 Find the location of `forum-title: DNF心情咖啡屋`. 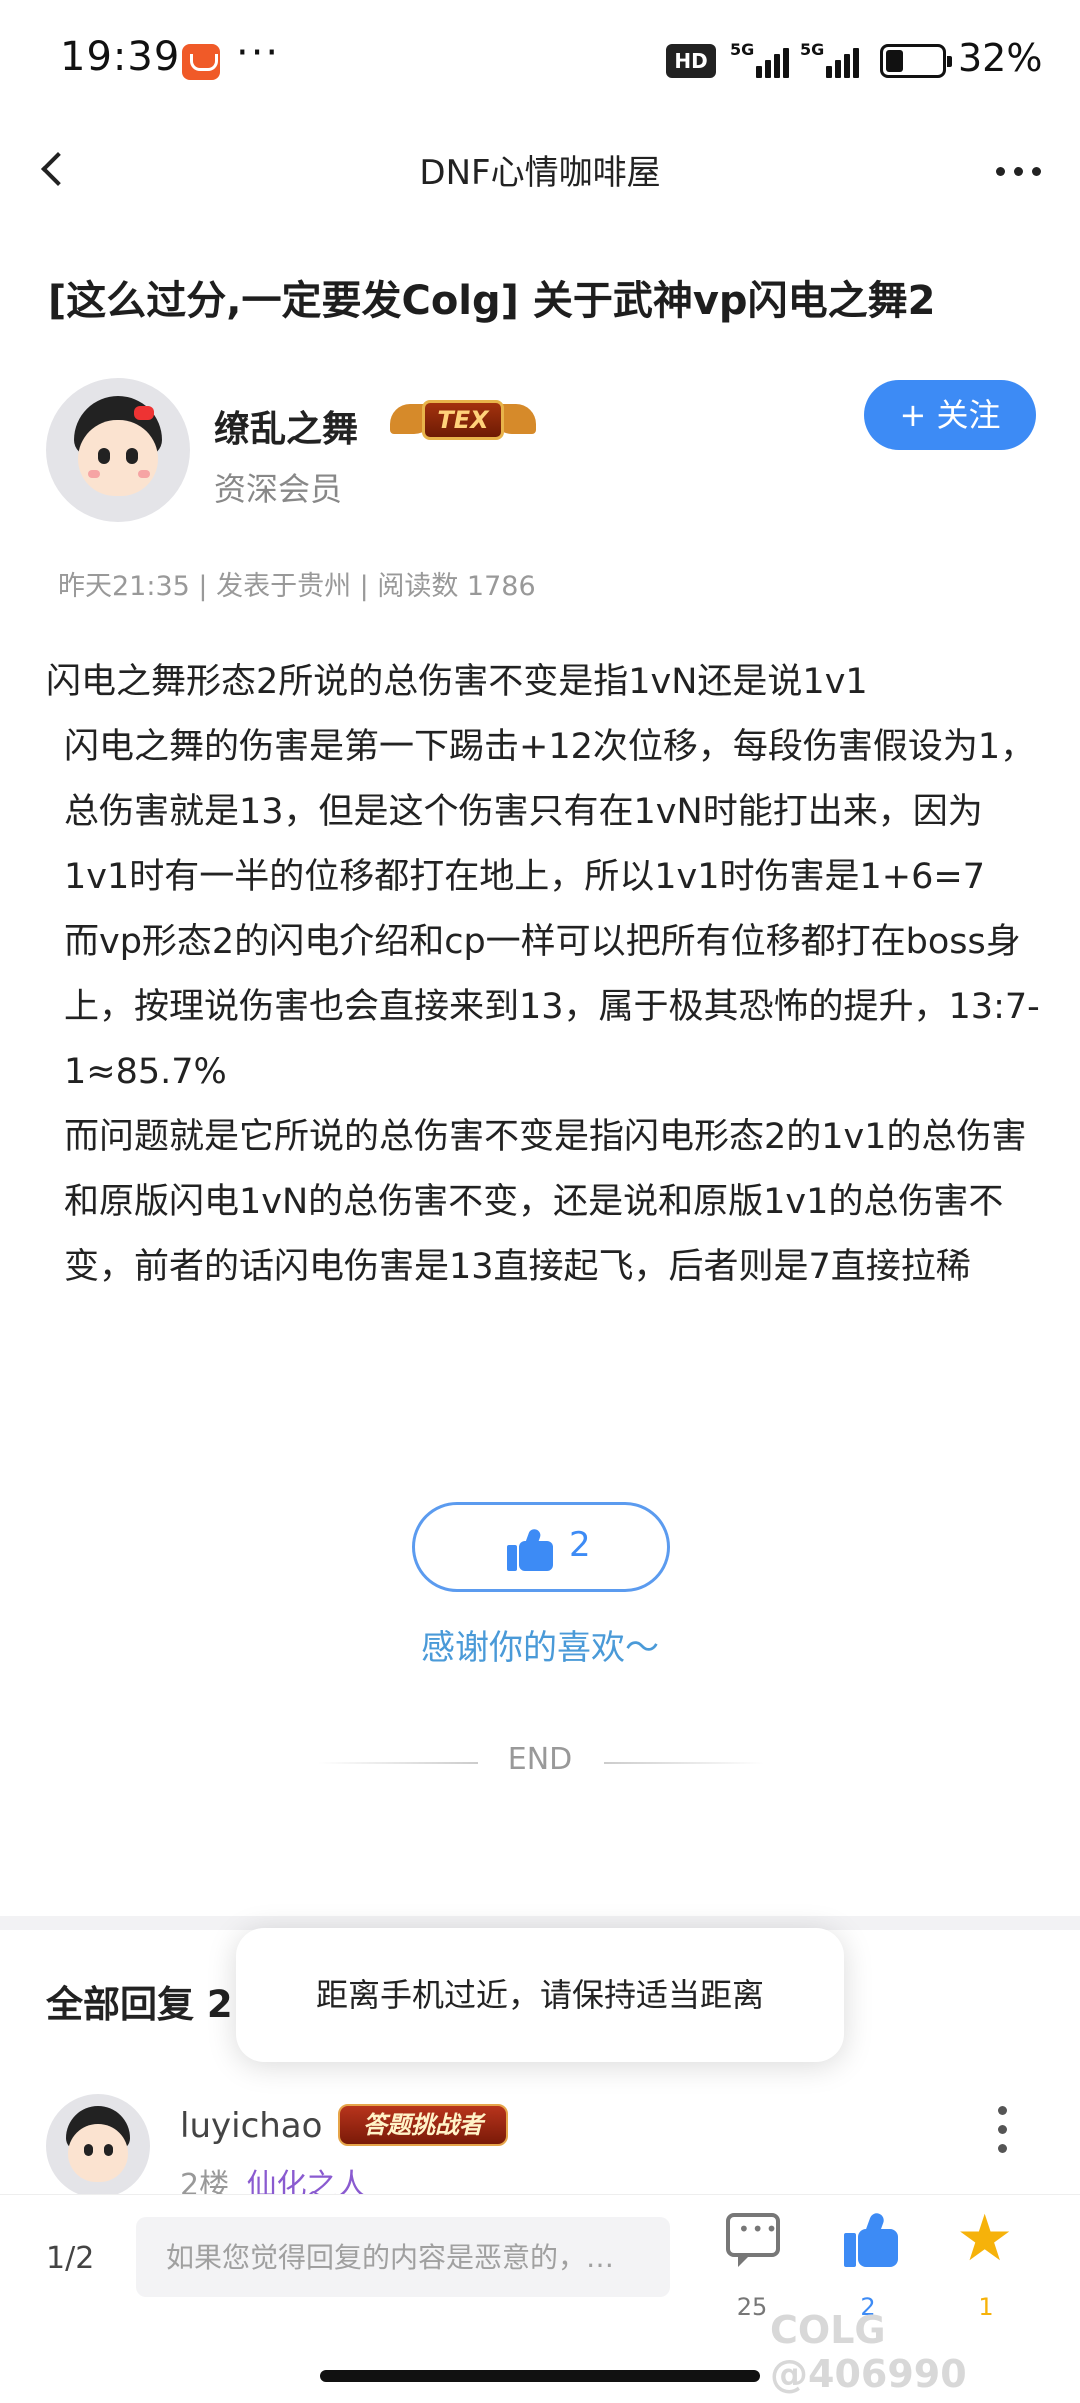

forum-title: DNF心情咖啡屋 is located at coordinates (540, 173).